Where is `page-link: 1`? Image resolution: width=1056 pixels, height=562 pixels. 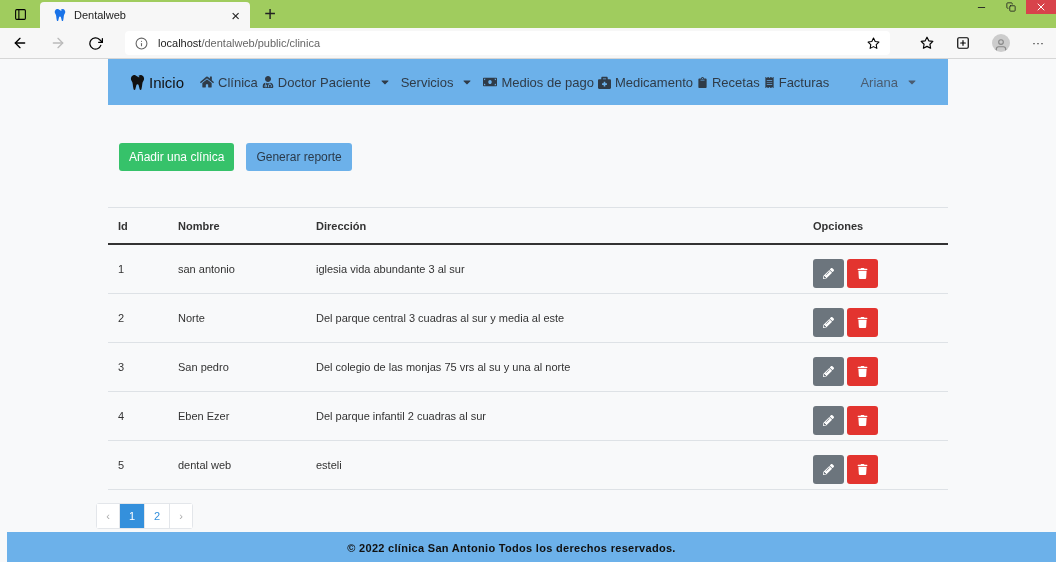 page-link: 1 is located at coordinates (132, 516).